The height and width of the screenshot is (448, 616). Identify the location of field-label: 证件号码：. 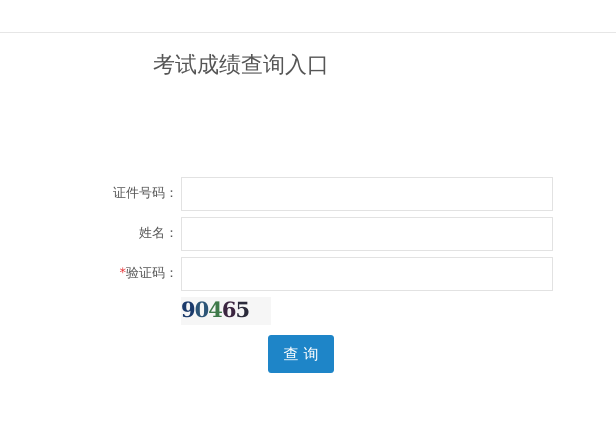
(145, 194).